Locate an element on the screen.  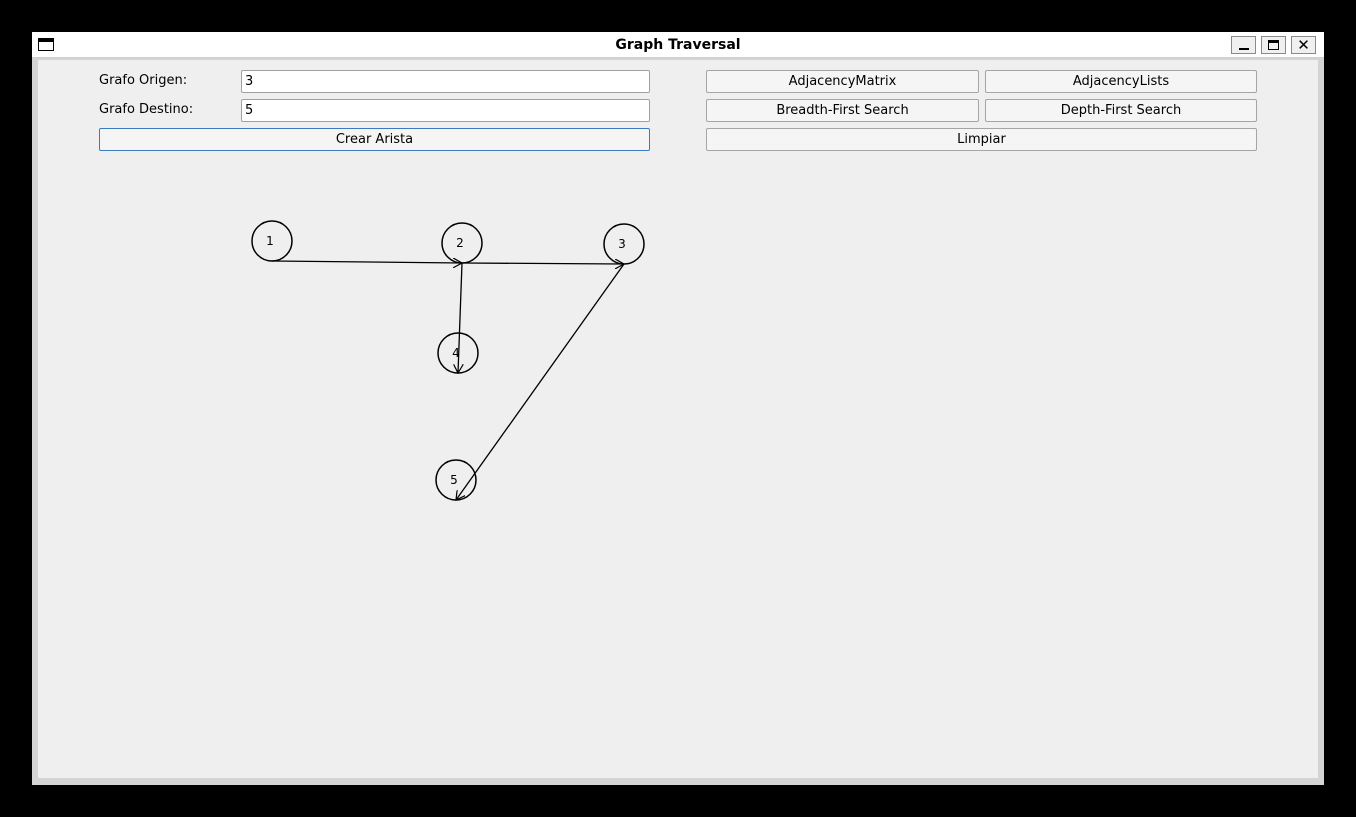
maximize-button is located at coordinates (1273, 45).